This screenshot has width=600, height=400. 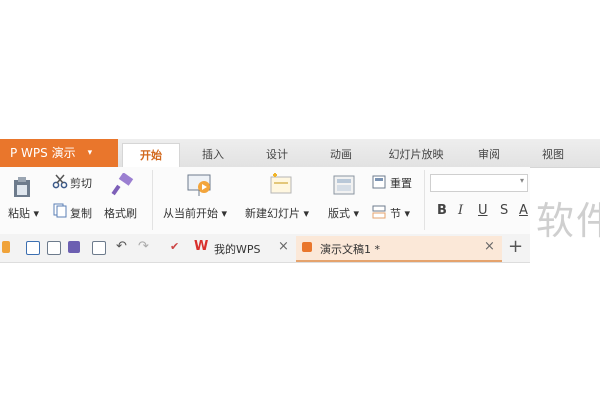 I want to click on presentation-file-icon, so click(x=307, y=247).